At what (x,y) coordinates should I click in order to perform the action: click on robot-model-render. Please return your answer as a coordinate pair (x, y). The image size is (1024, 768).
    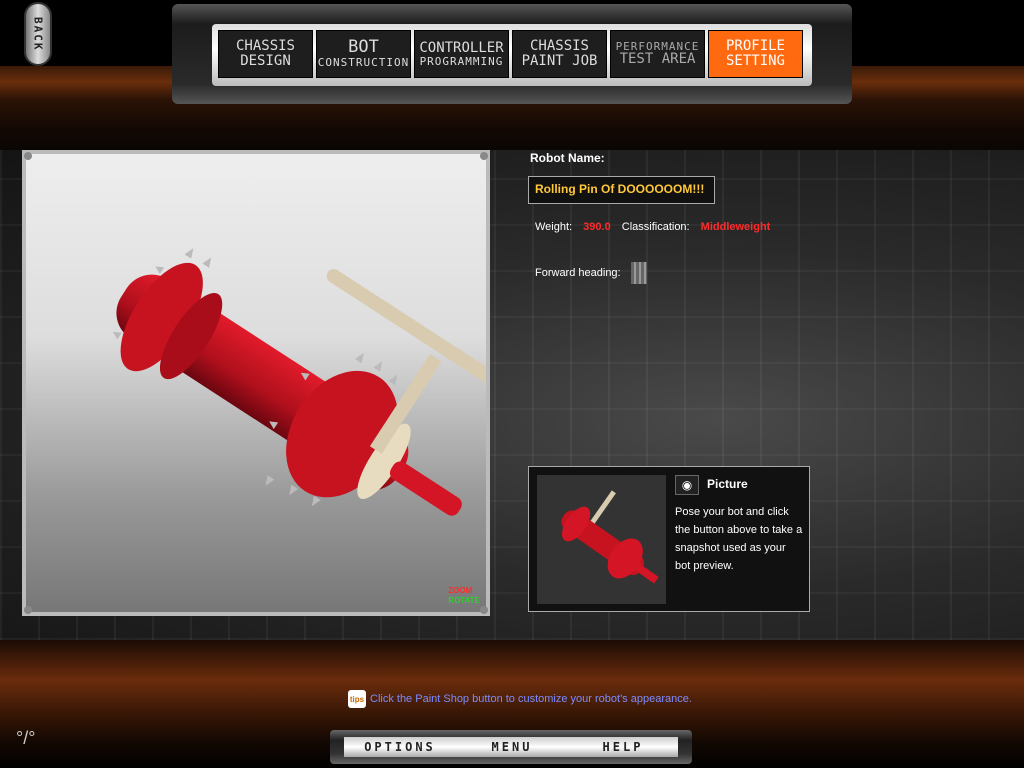
    Looking at the image, I should click on (299, 382).